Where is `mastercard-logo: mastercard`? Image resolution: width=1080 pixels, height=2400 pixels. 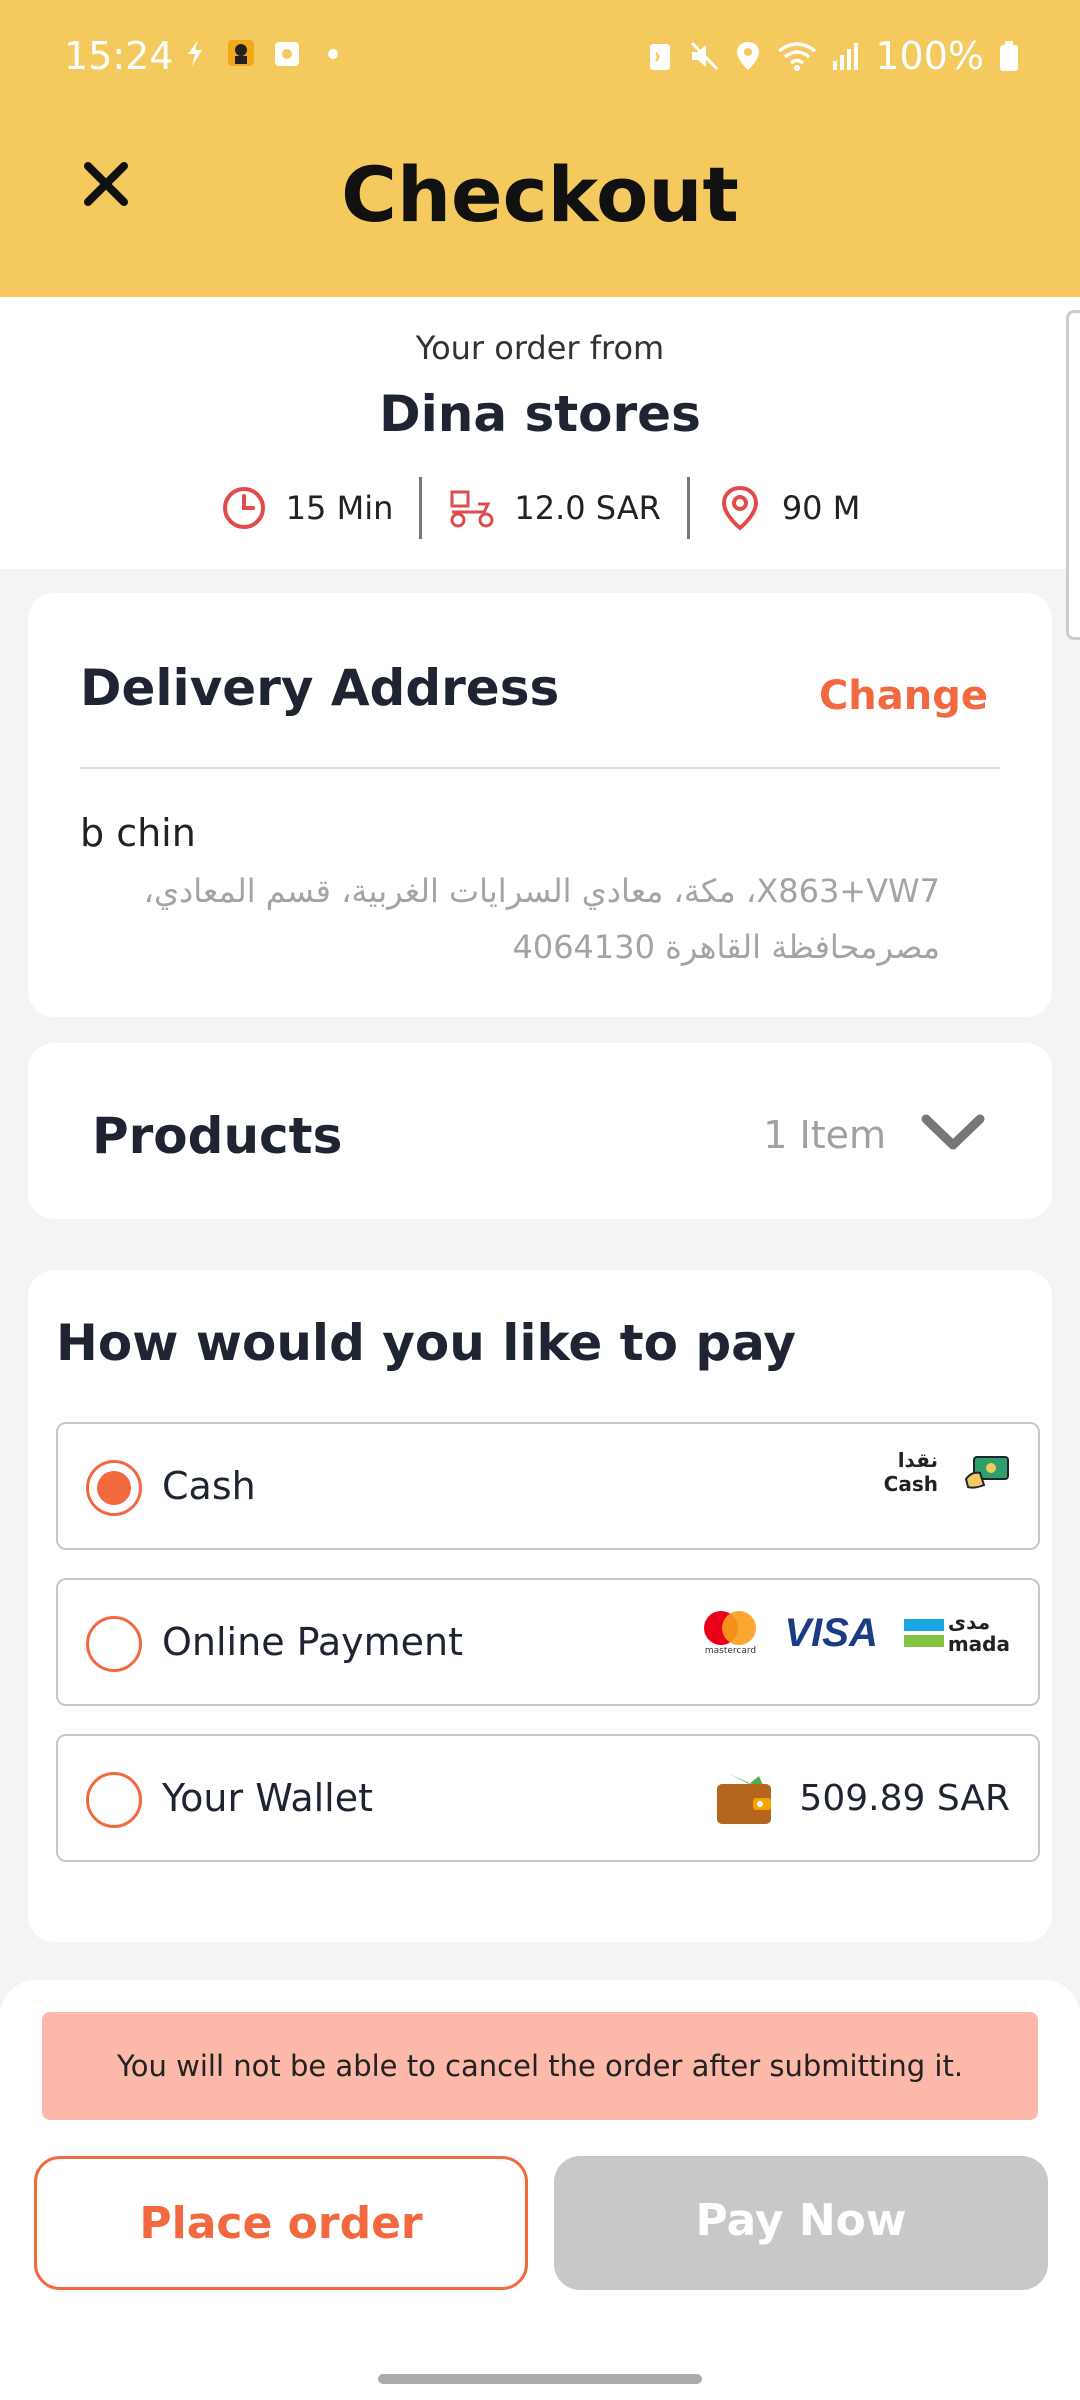
mastercard-logo: mastercard is located at coordinates (730, 1633).